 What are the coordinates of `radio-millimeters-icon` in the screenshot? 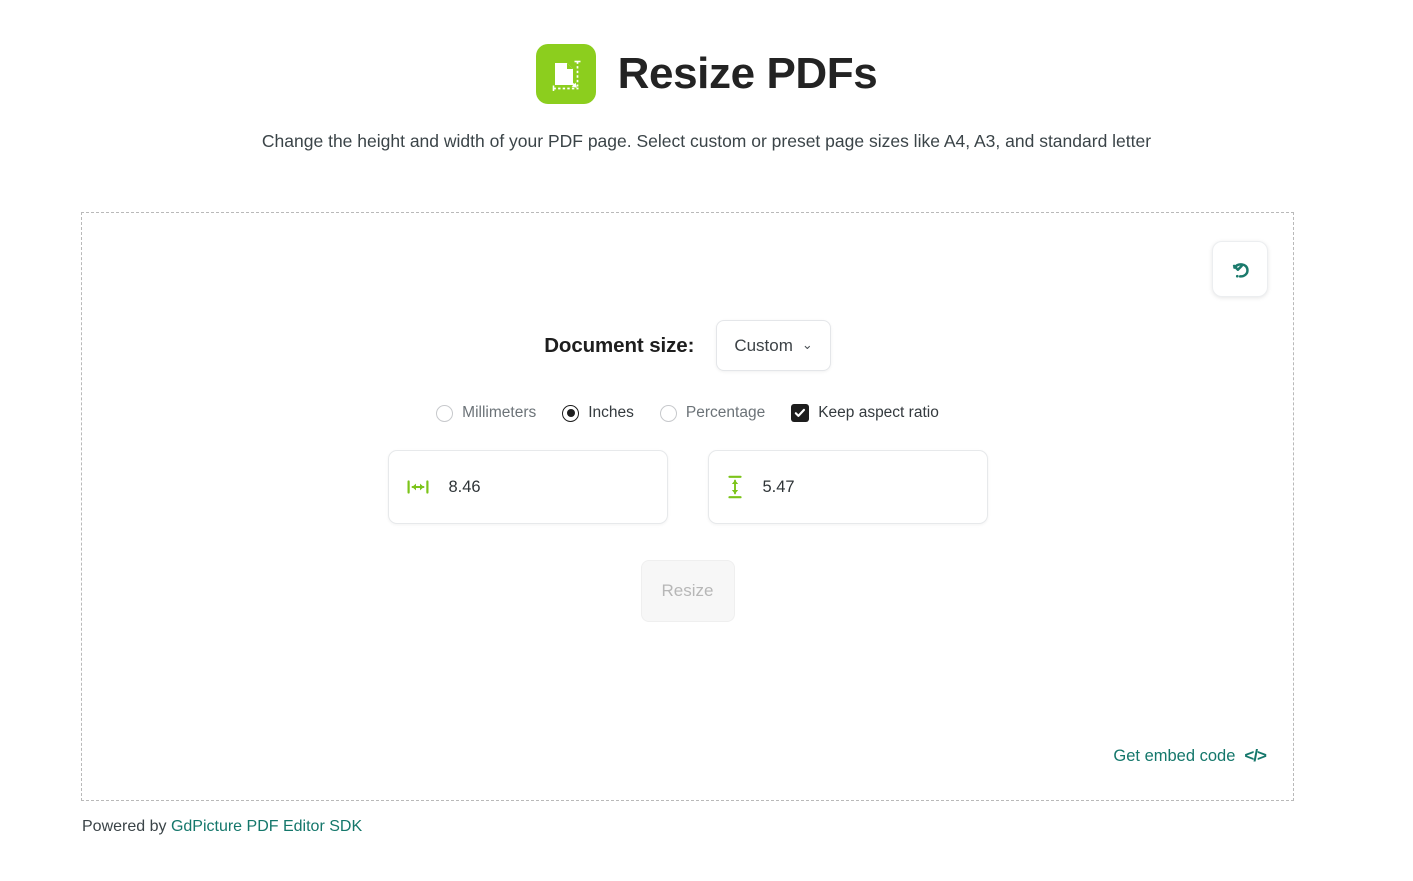 It's located at (445, 413).